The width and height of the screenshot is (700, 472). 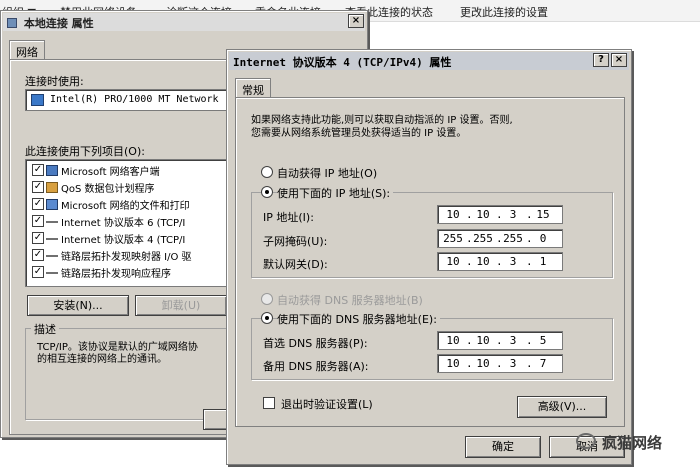 I want to click on description-label: 描述, so click(x=45, y=329).